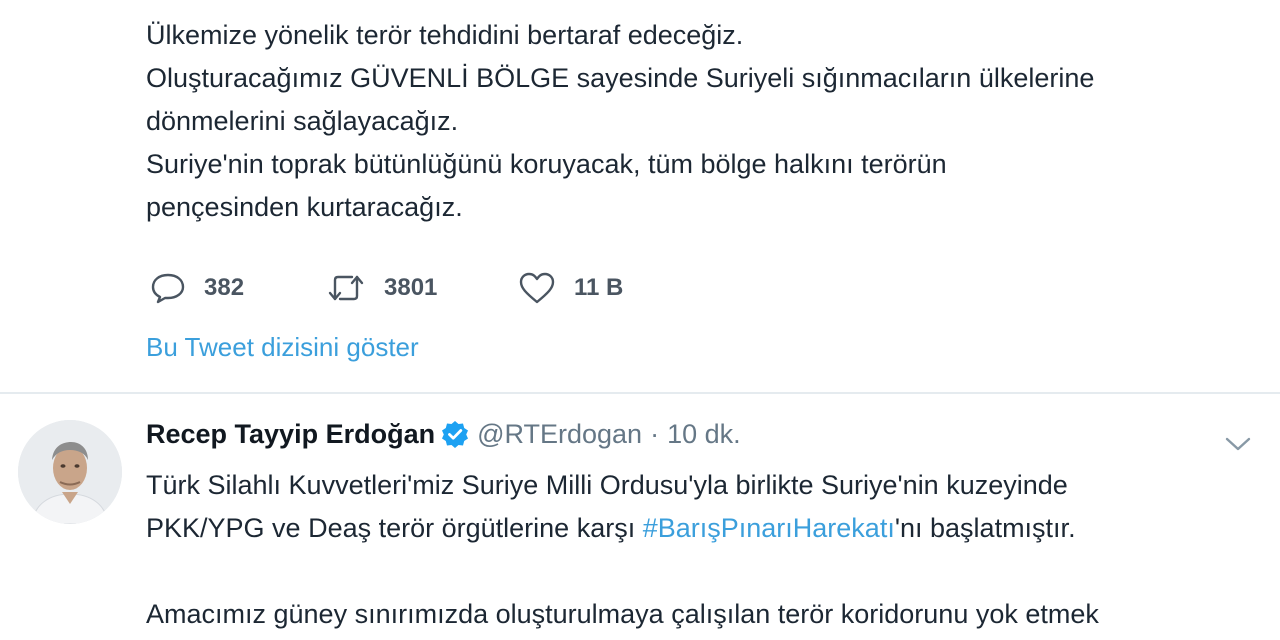 The height and width of the screenshot is (640, 1280). Describe the element at coordinates (282, 347) in the screenshot. I see `show-thread-link: Bu Tweet dizisini göster` at that location.